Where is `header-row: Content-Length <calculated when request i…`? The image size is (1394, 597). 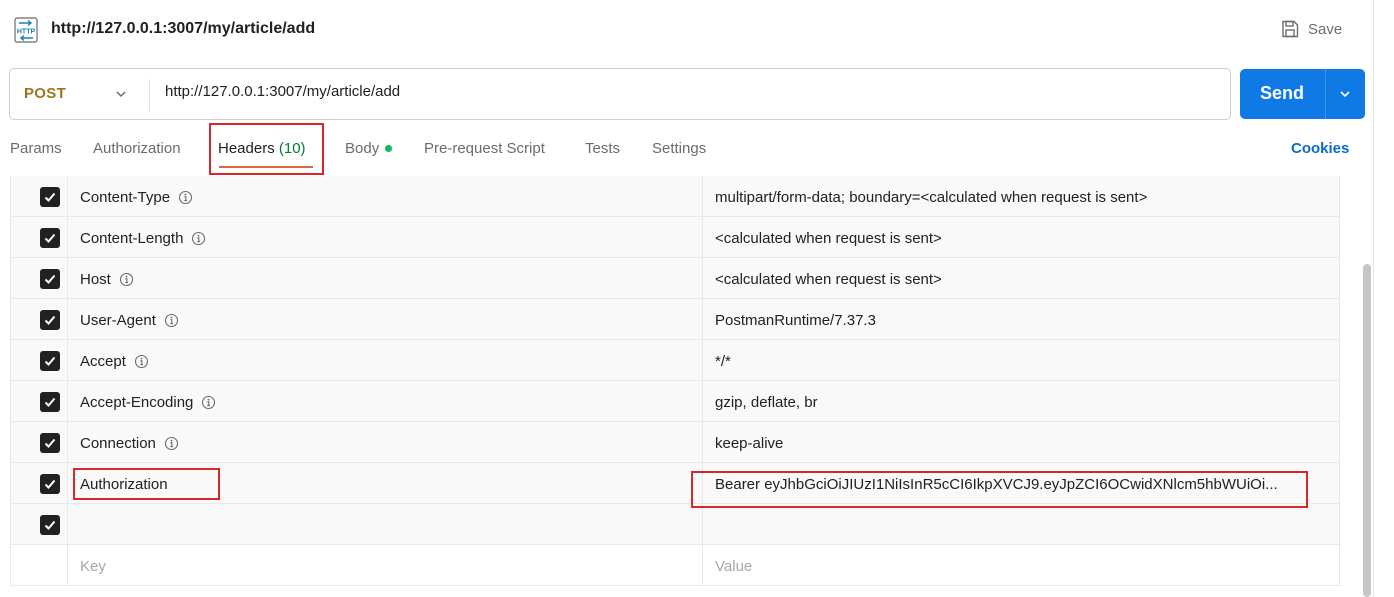
header-row: Content-Length <calculated when request i… is located at coordinates (675, 237).